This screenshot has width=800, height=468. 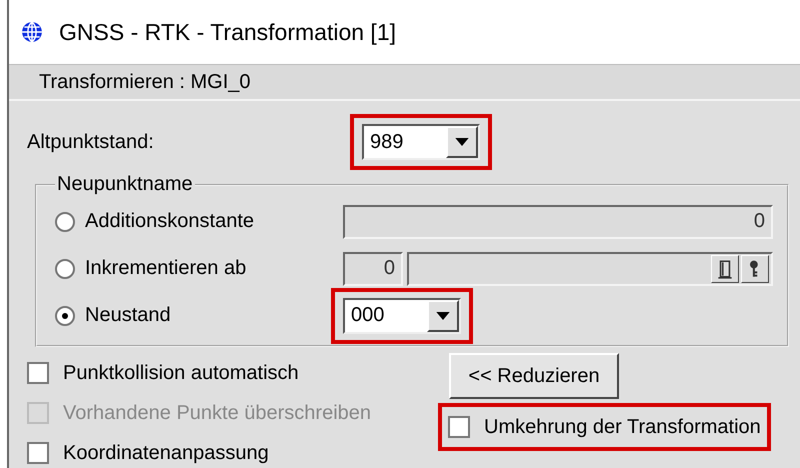 What do you see at coordinates (145, 82) in the screenshot?
I see `subtitle: Transformieren : MGI_0` at bounding box center [145, 82].